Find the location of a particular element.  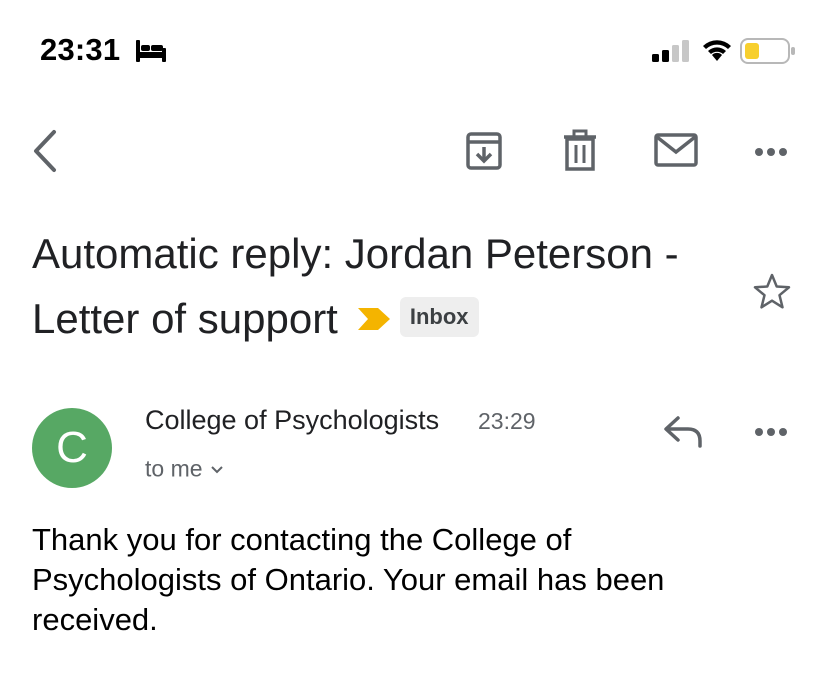

star-outline-icon is located at coordinates (772, 291).